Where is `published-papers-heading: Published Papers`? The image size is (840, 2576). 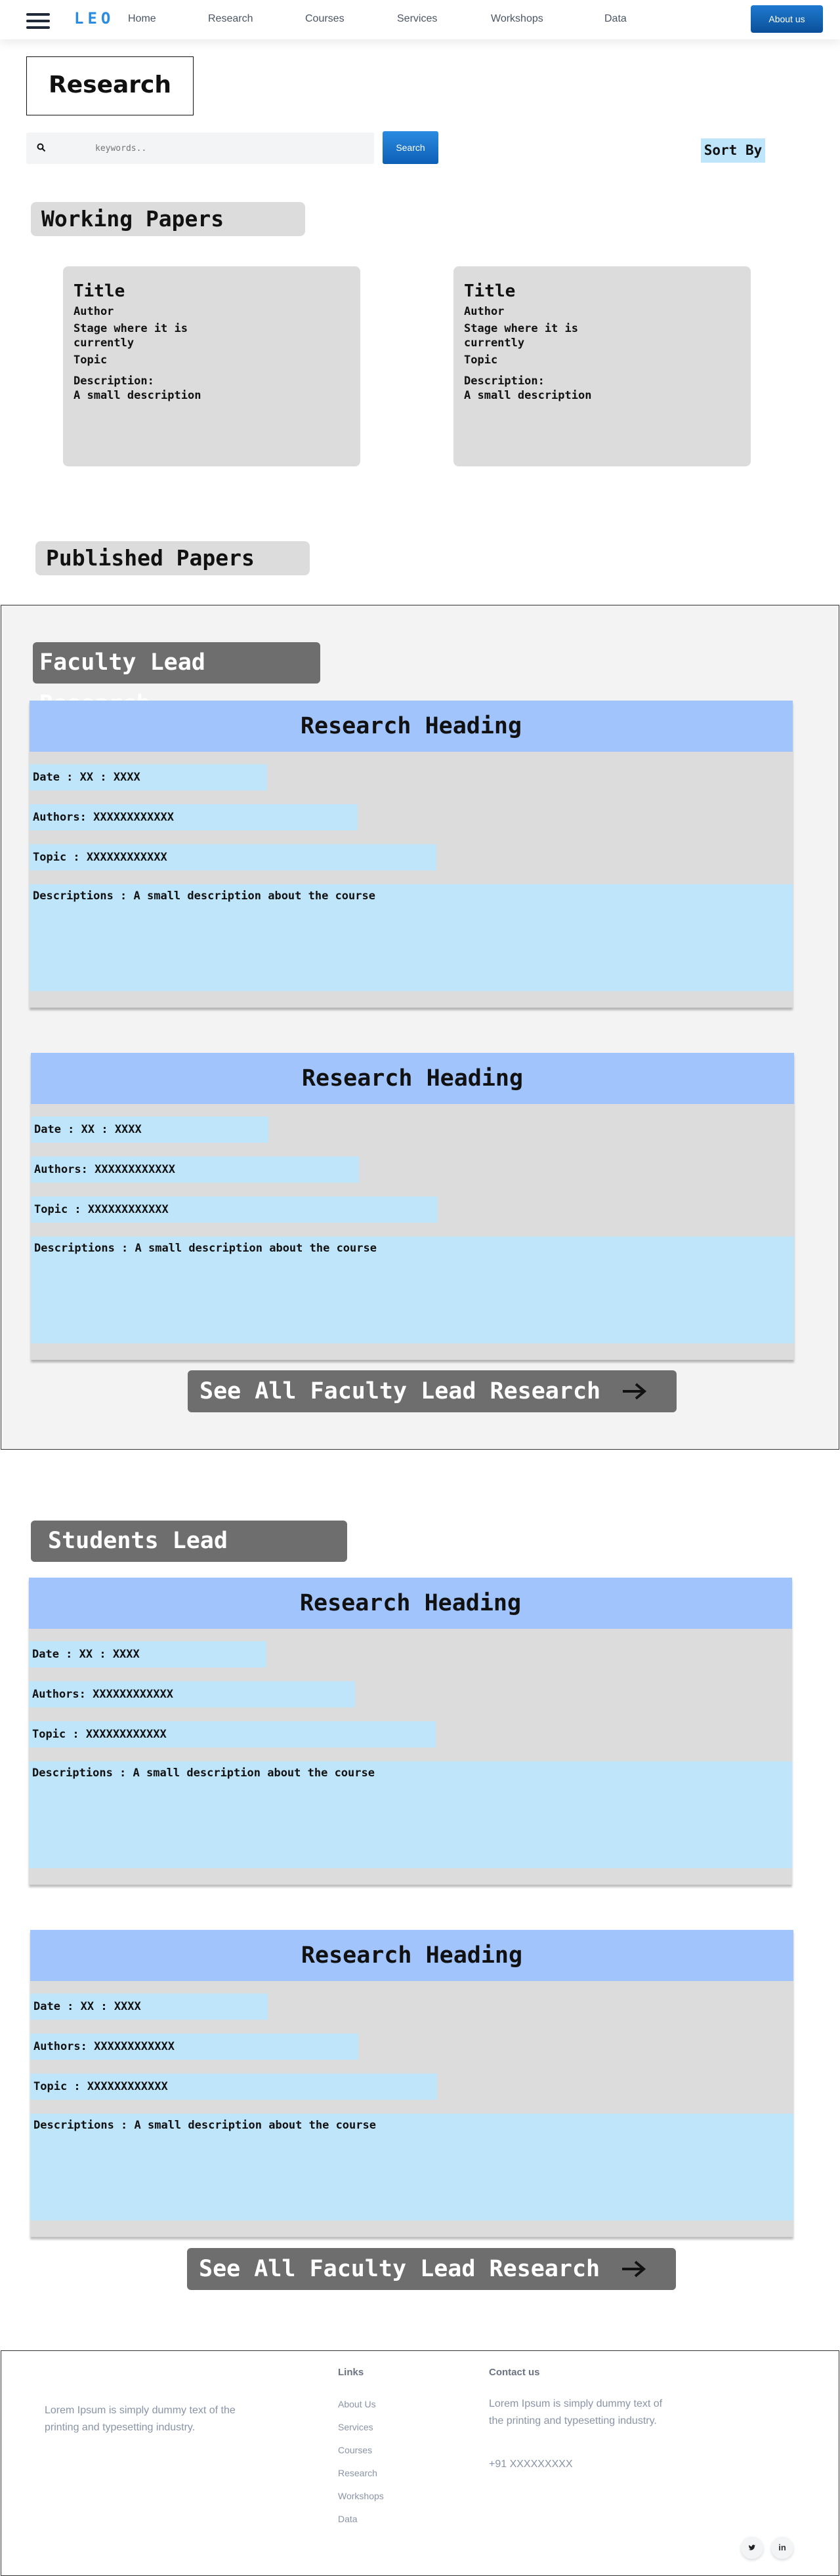 published-papers-heading: Published Papers is located at coordinates (172, 558).